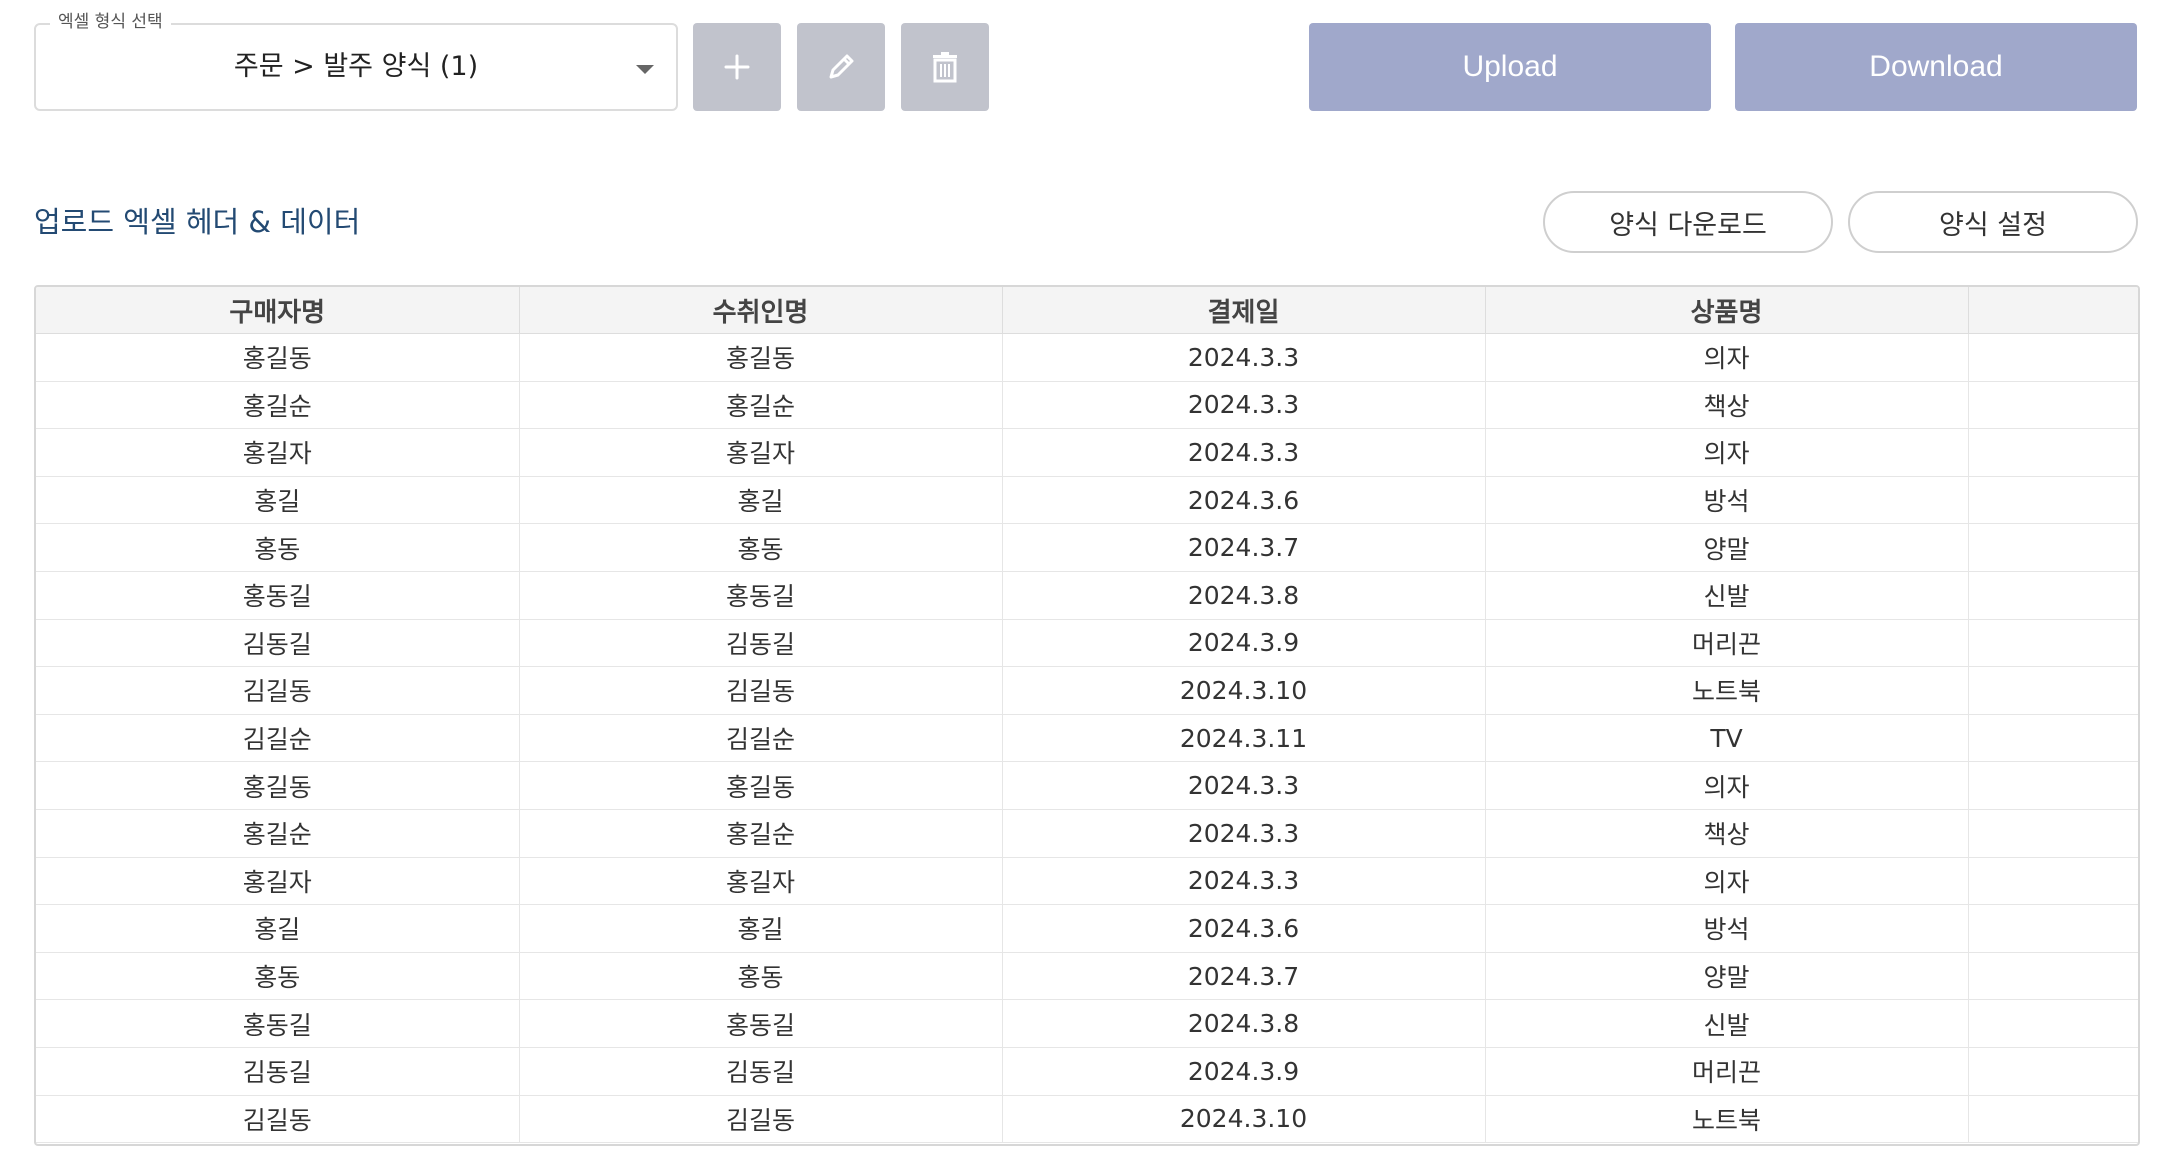 The height and width of the screenshot is (1165, 2178). What do you see at coordinates (1727, 738) in the screenshot?
I see `table-cell: TV` at bounding box center [1727, 738].